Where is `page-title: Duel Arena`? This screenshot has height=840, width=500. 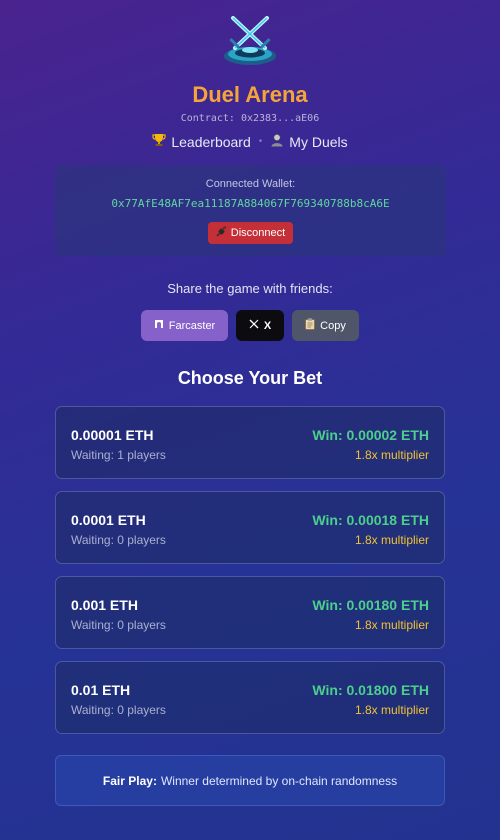 page-title: Duel Arena is located at coordinates (250, 94).